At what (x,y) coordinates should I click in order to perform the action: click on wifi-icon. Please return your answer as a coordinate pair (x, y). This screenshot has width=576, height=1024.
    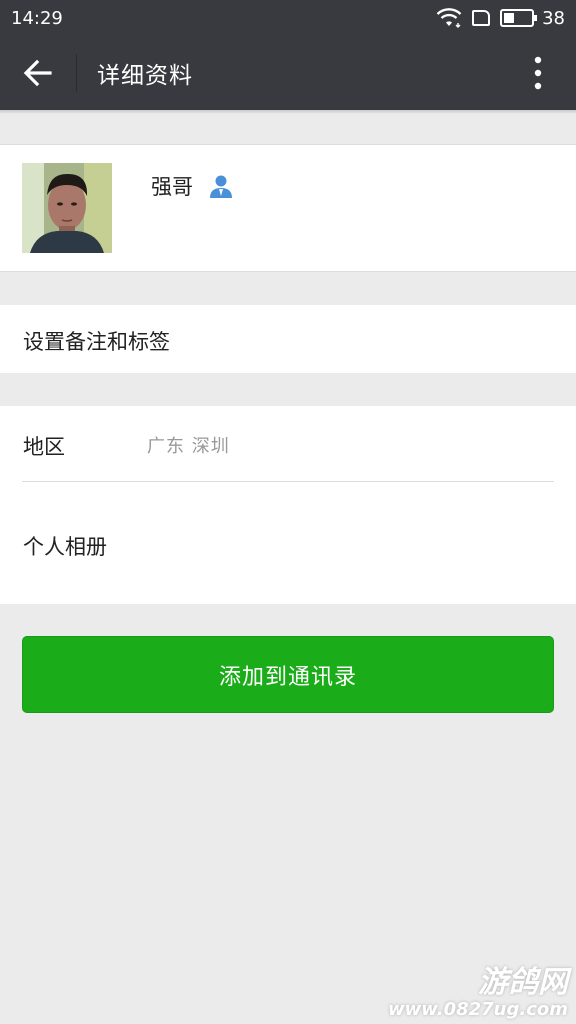
    Looking at the image, I should click on (449, 18).